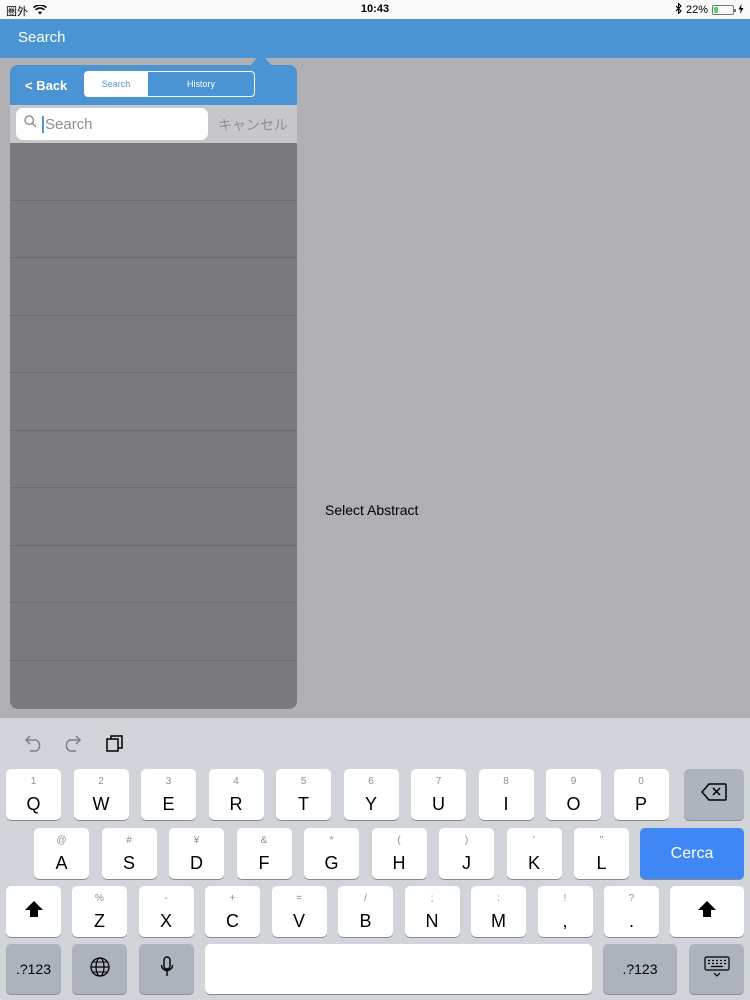 The height and width of the screenshot is (1000, 750). I want to click on key-primary-label: X, so click(165, 921).